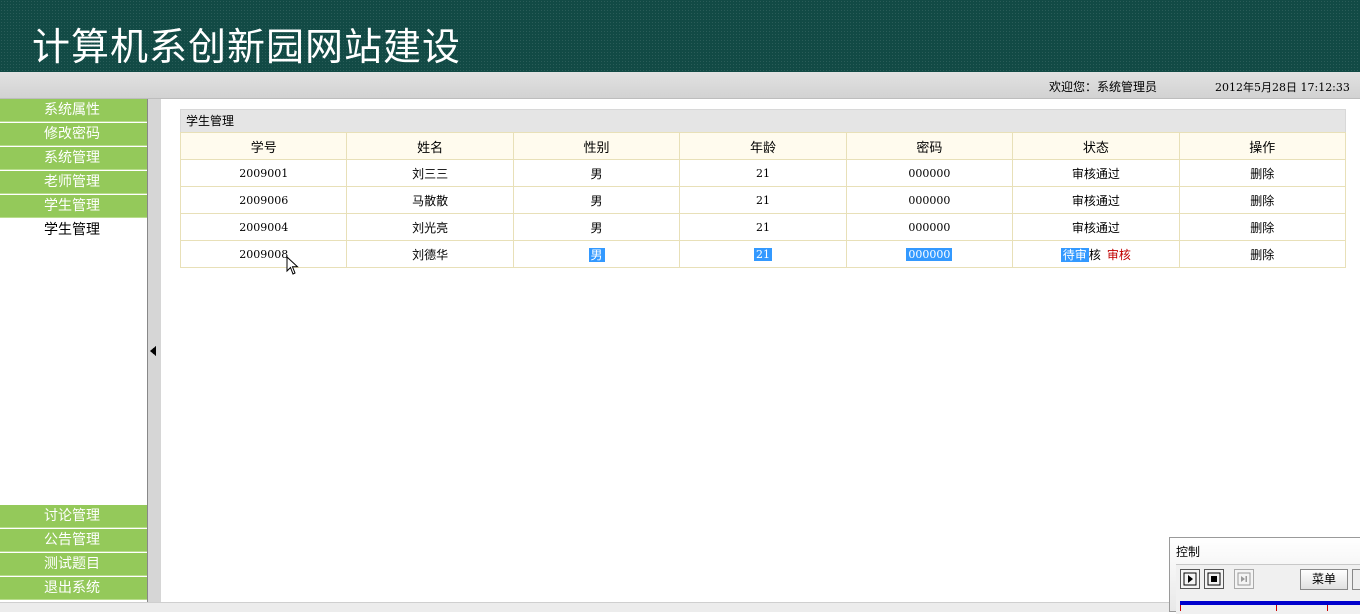  What do you see at coordinates (1262, 146) in the screenshot?
I see `column-header-action: 操作` at bounding box center [1262, 146].